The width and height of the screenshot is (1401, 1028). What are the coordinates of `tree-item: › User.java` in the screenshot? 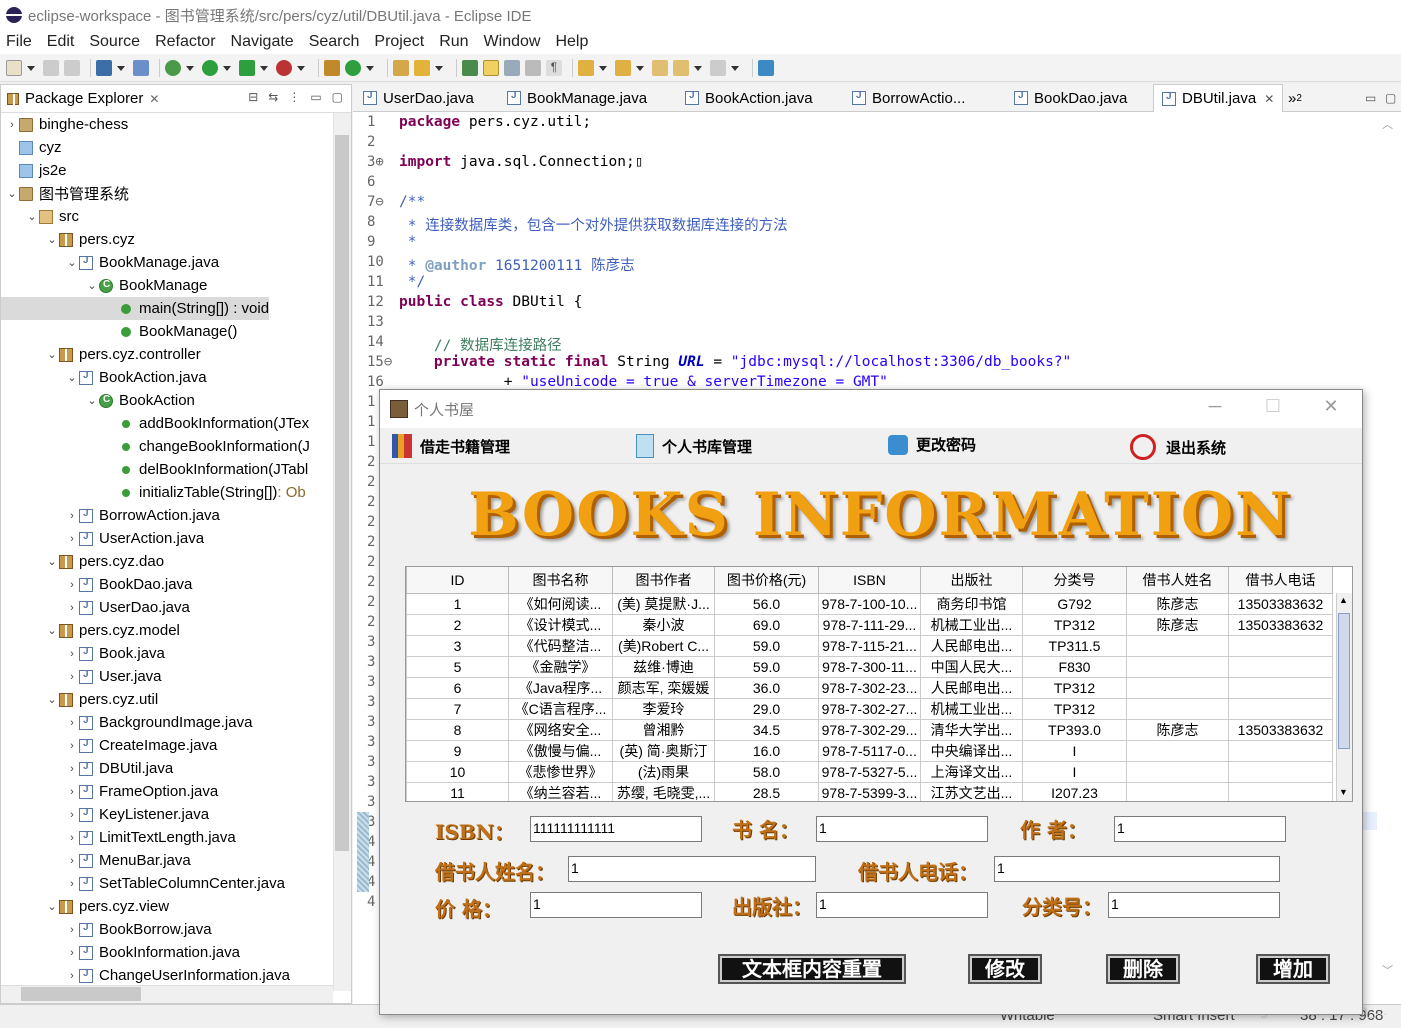 It's located at (81, 676).